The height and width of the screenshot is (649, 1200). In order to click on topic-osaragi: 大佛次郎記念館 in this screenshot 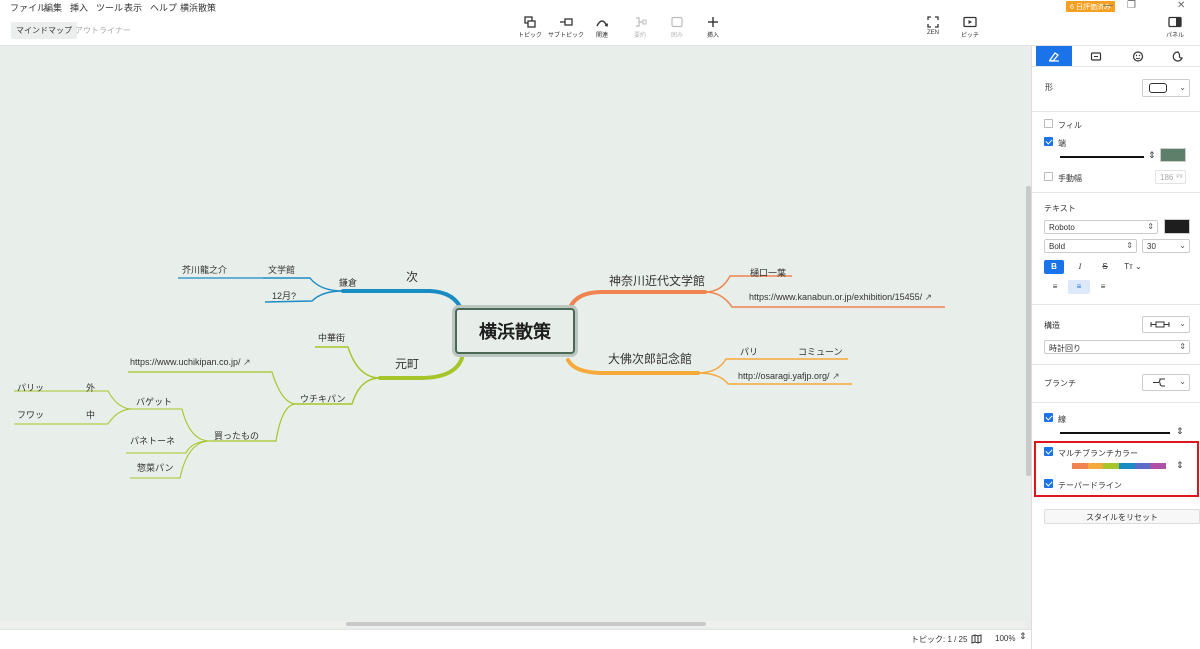, I will do `click(650, 358)`.